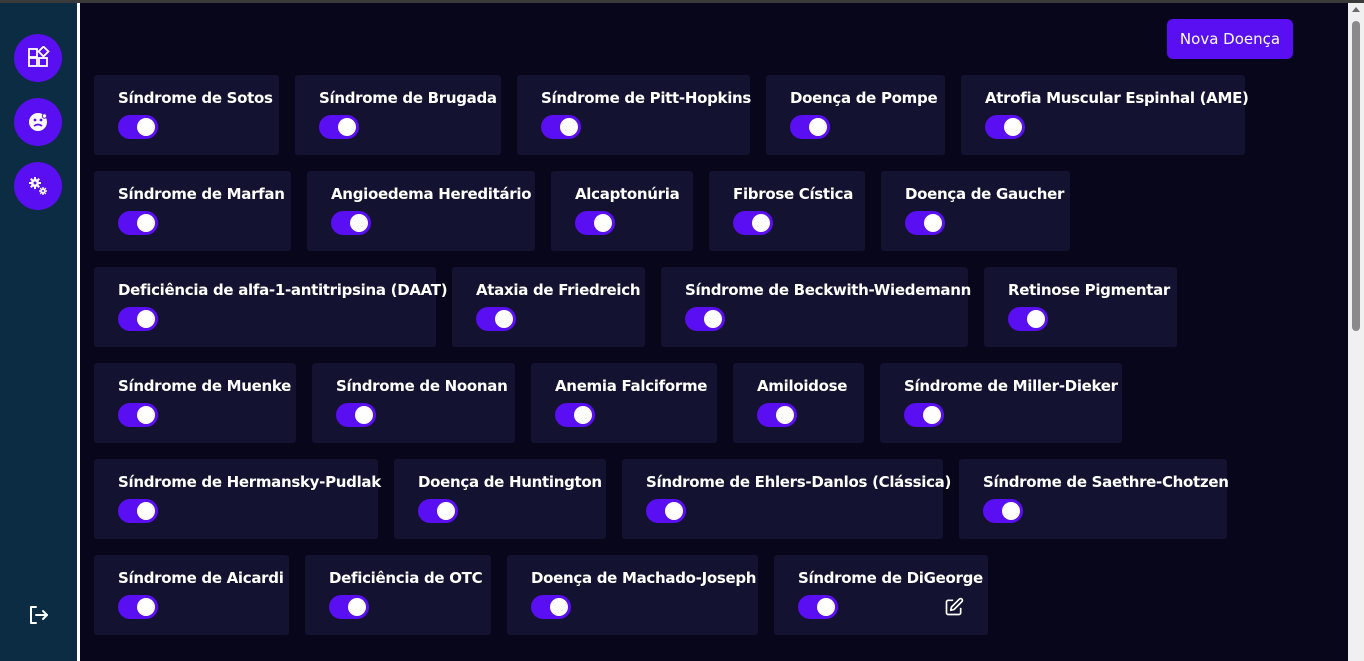 The width and height of the screenshot is (1364, 661). I want to click on disease-card: Síndrome de Saethre-Chotzen, so click(1094, 499).